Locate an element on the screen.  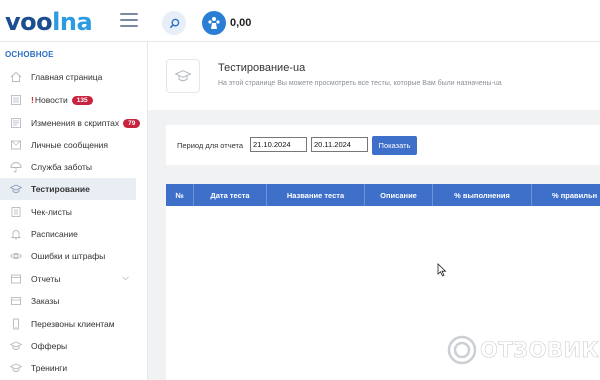
sidebar-item-messages: Личные сообщения is located at coordinates (68, 145).